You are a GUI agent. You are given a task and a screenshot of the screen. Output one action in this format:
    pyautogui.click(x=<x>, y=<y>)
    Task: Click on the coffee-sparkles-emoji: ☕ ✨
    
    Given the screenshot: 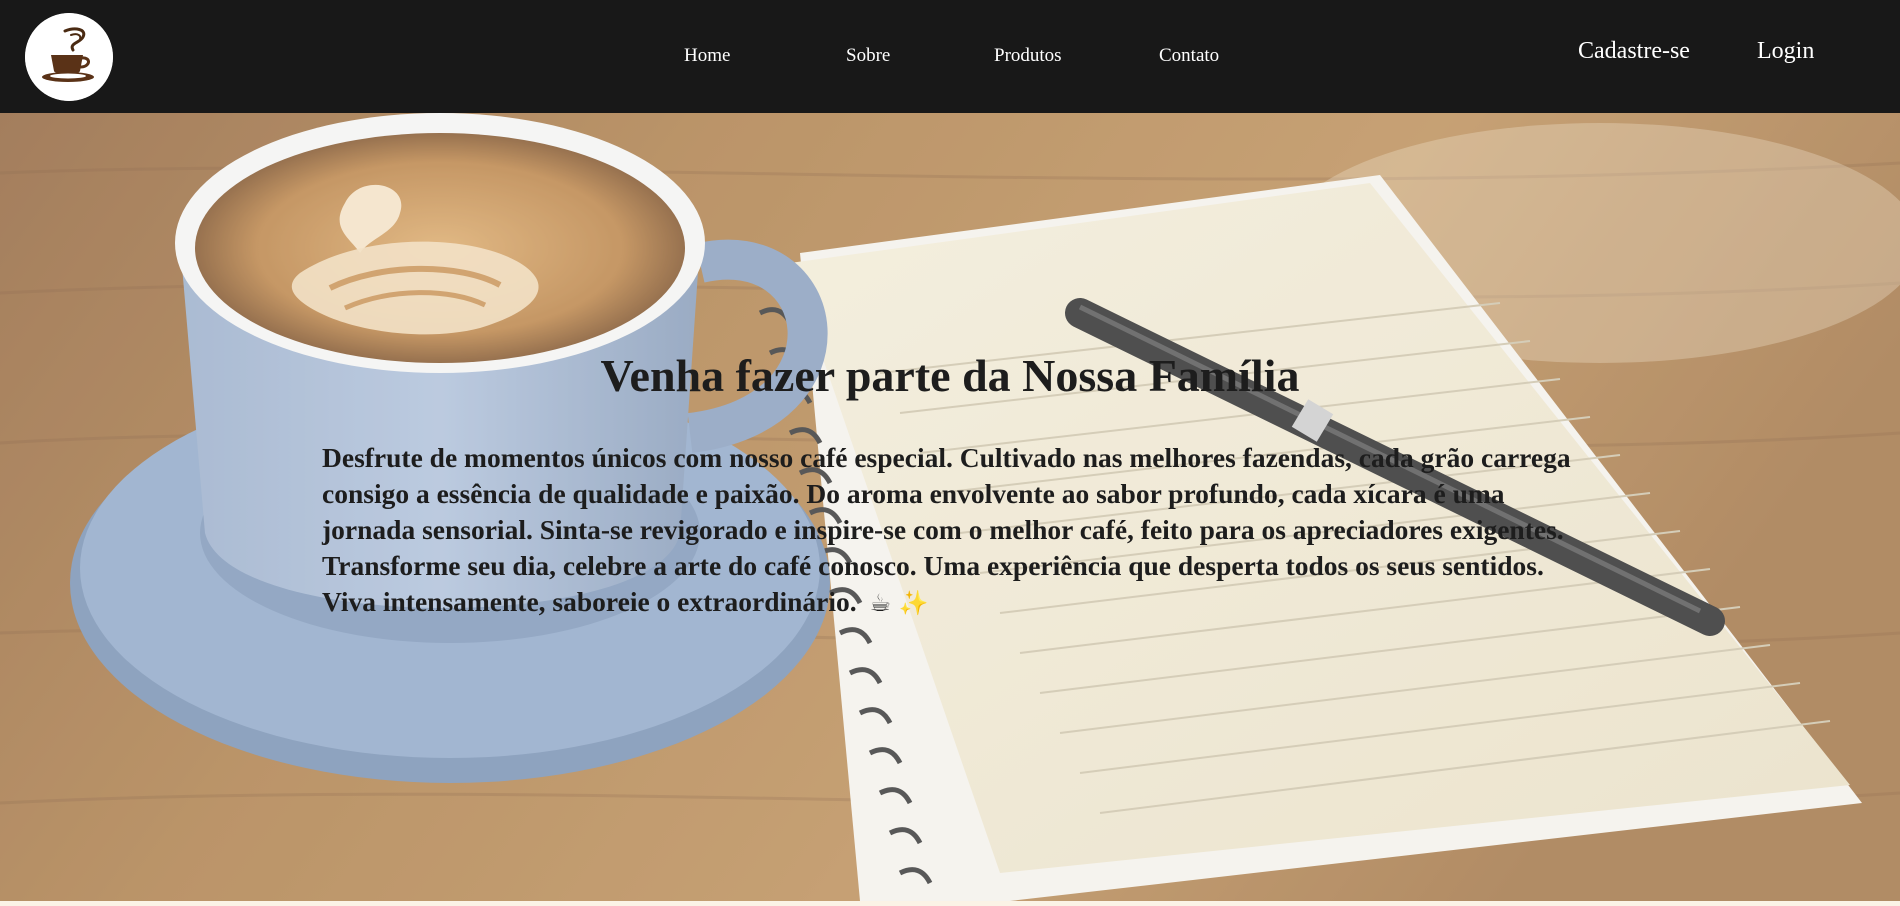 What is the action you would take?
    pyautogui.click(x=899, y=603)
    